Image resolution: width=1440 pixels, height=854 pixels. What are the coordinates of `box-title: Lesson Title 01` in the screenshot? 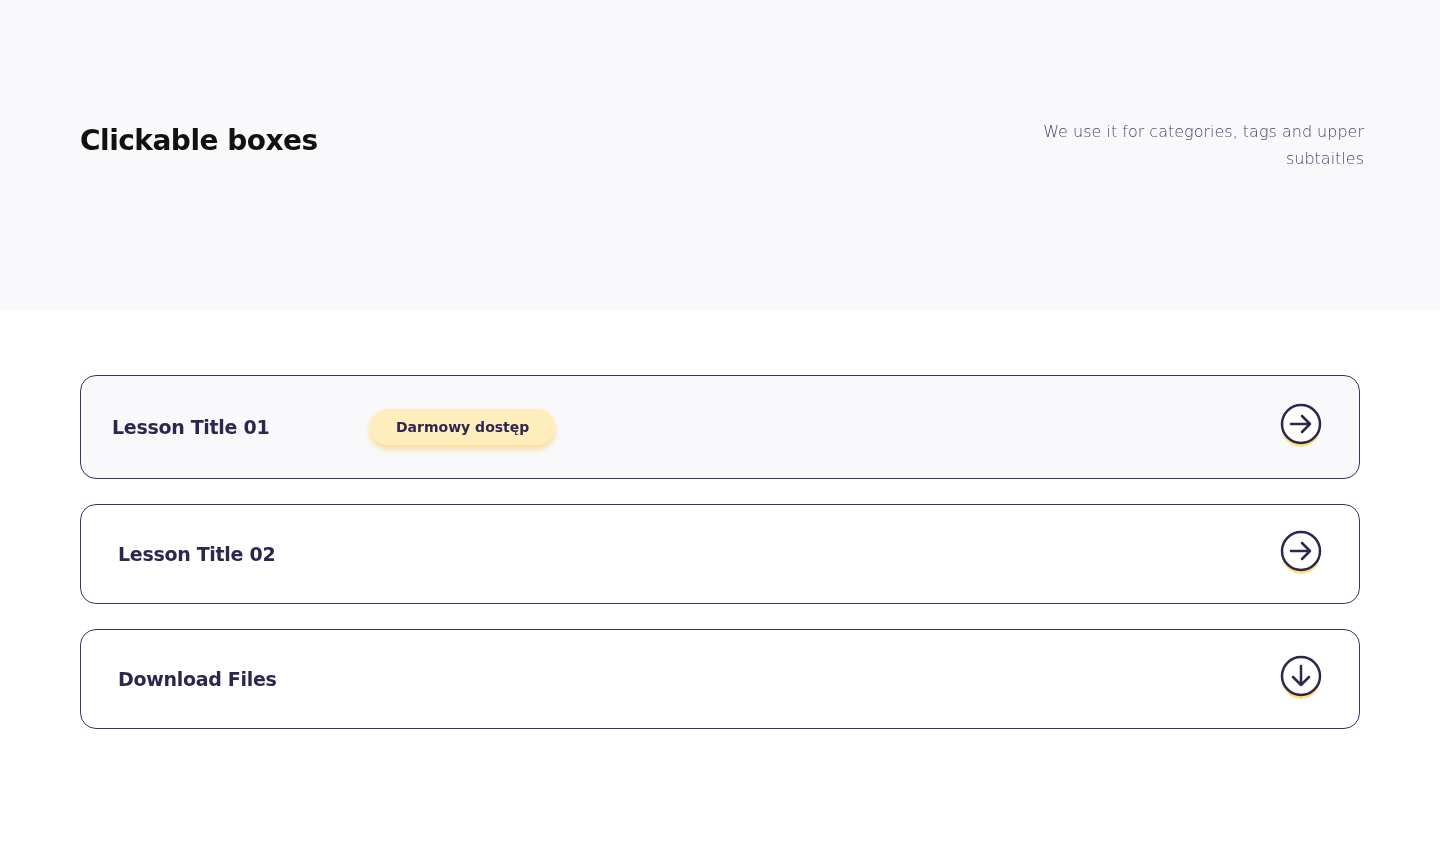 It's located at (191, 427).